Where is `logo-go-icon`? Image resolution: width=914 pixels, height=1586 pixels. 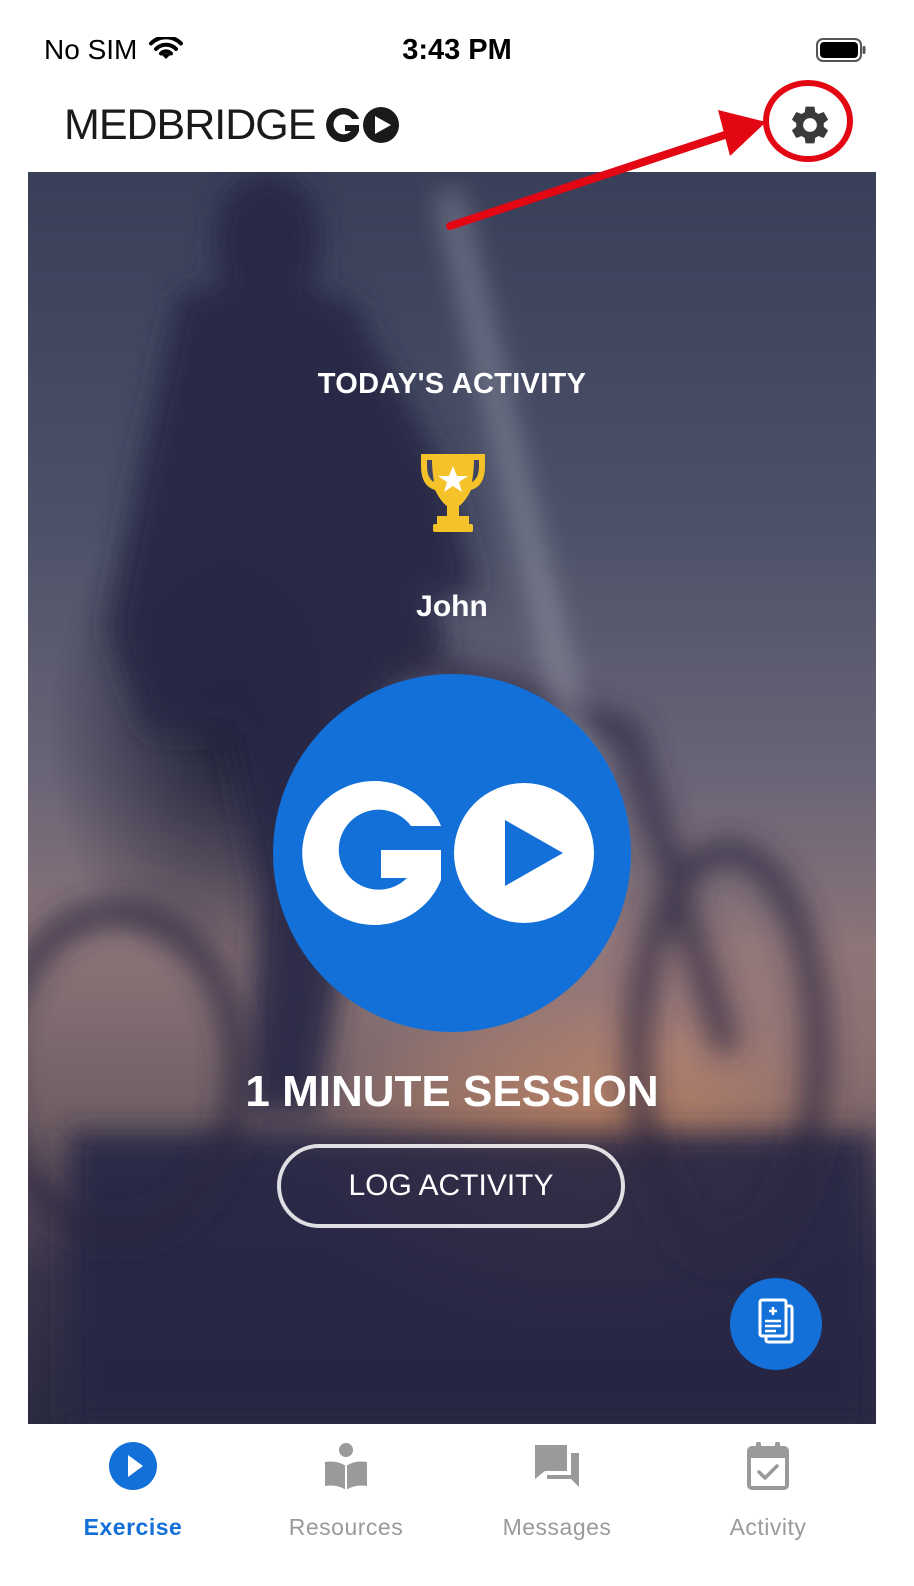
logo-go-icon is located at coordinates (363, 125).